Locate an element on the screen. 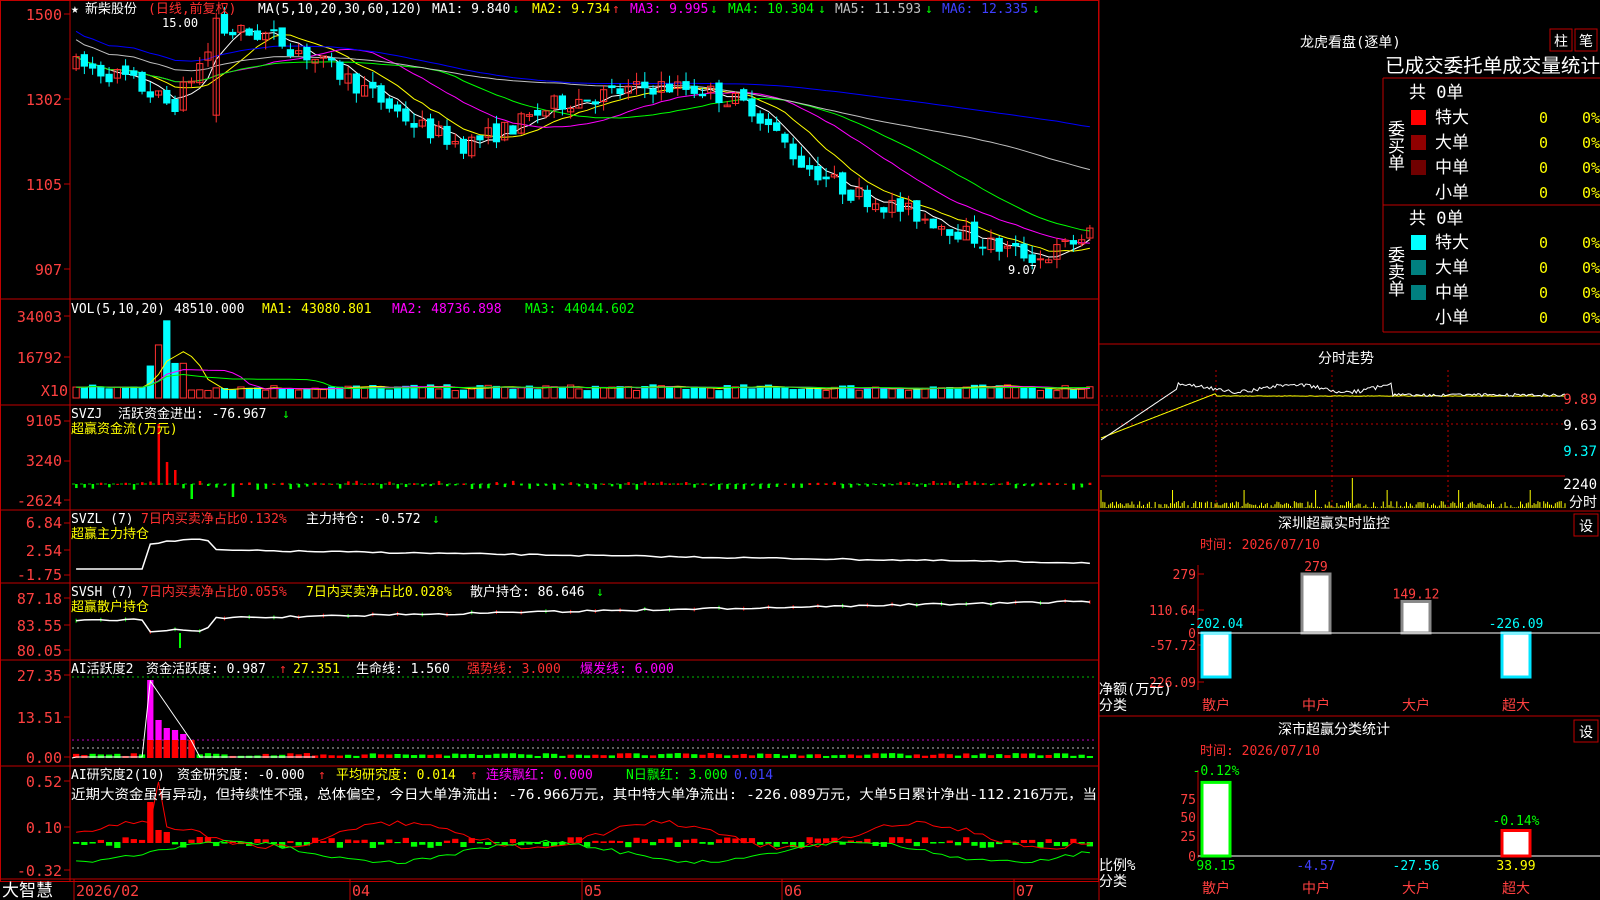 The height and width of the screenshot is (900, 1600). classify-settings-label: 设 is located at coordinates (1586, 733).